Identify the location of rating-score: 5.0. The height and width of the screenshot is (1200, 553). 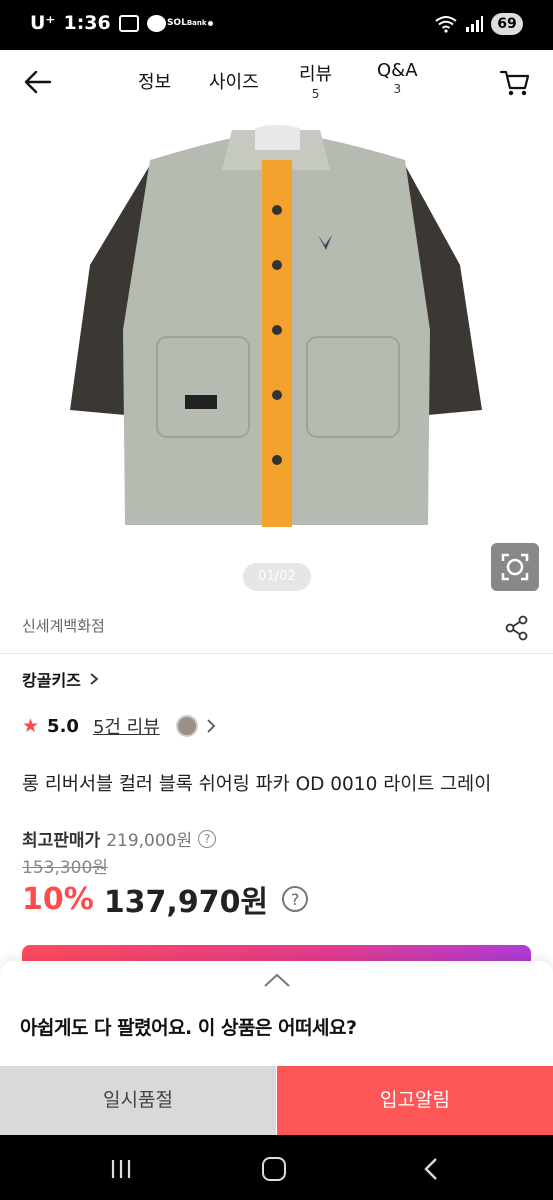
(63, 726).